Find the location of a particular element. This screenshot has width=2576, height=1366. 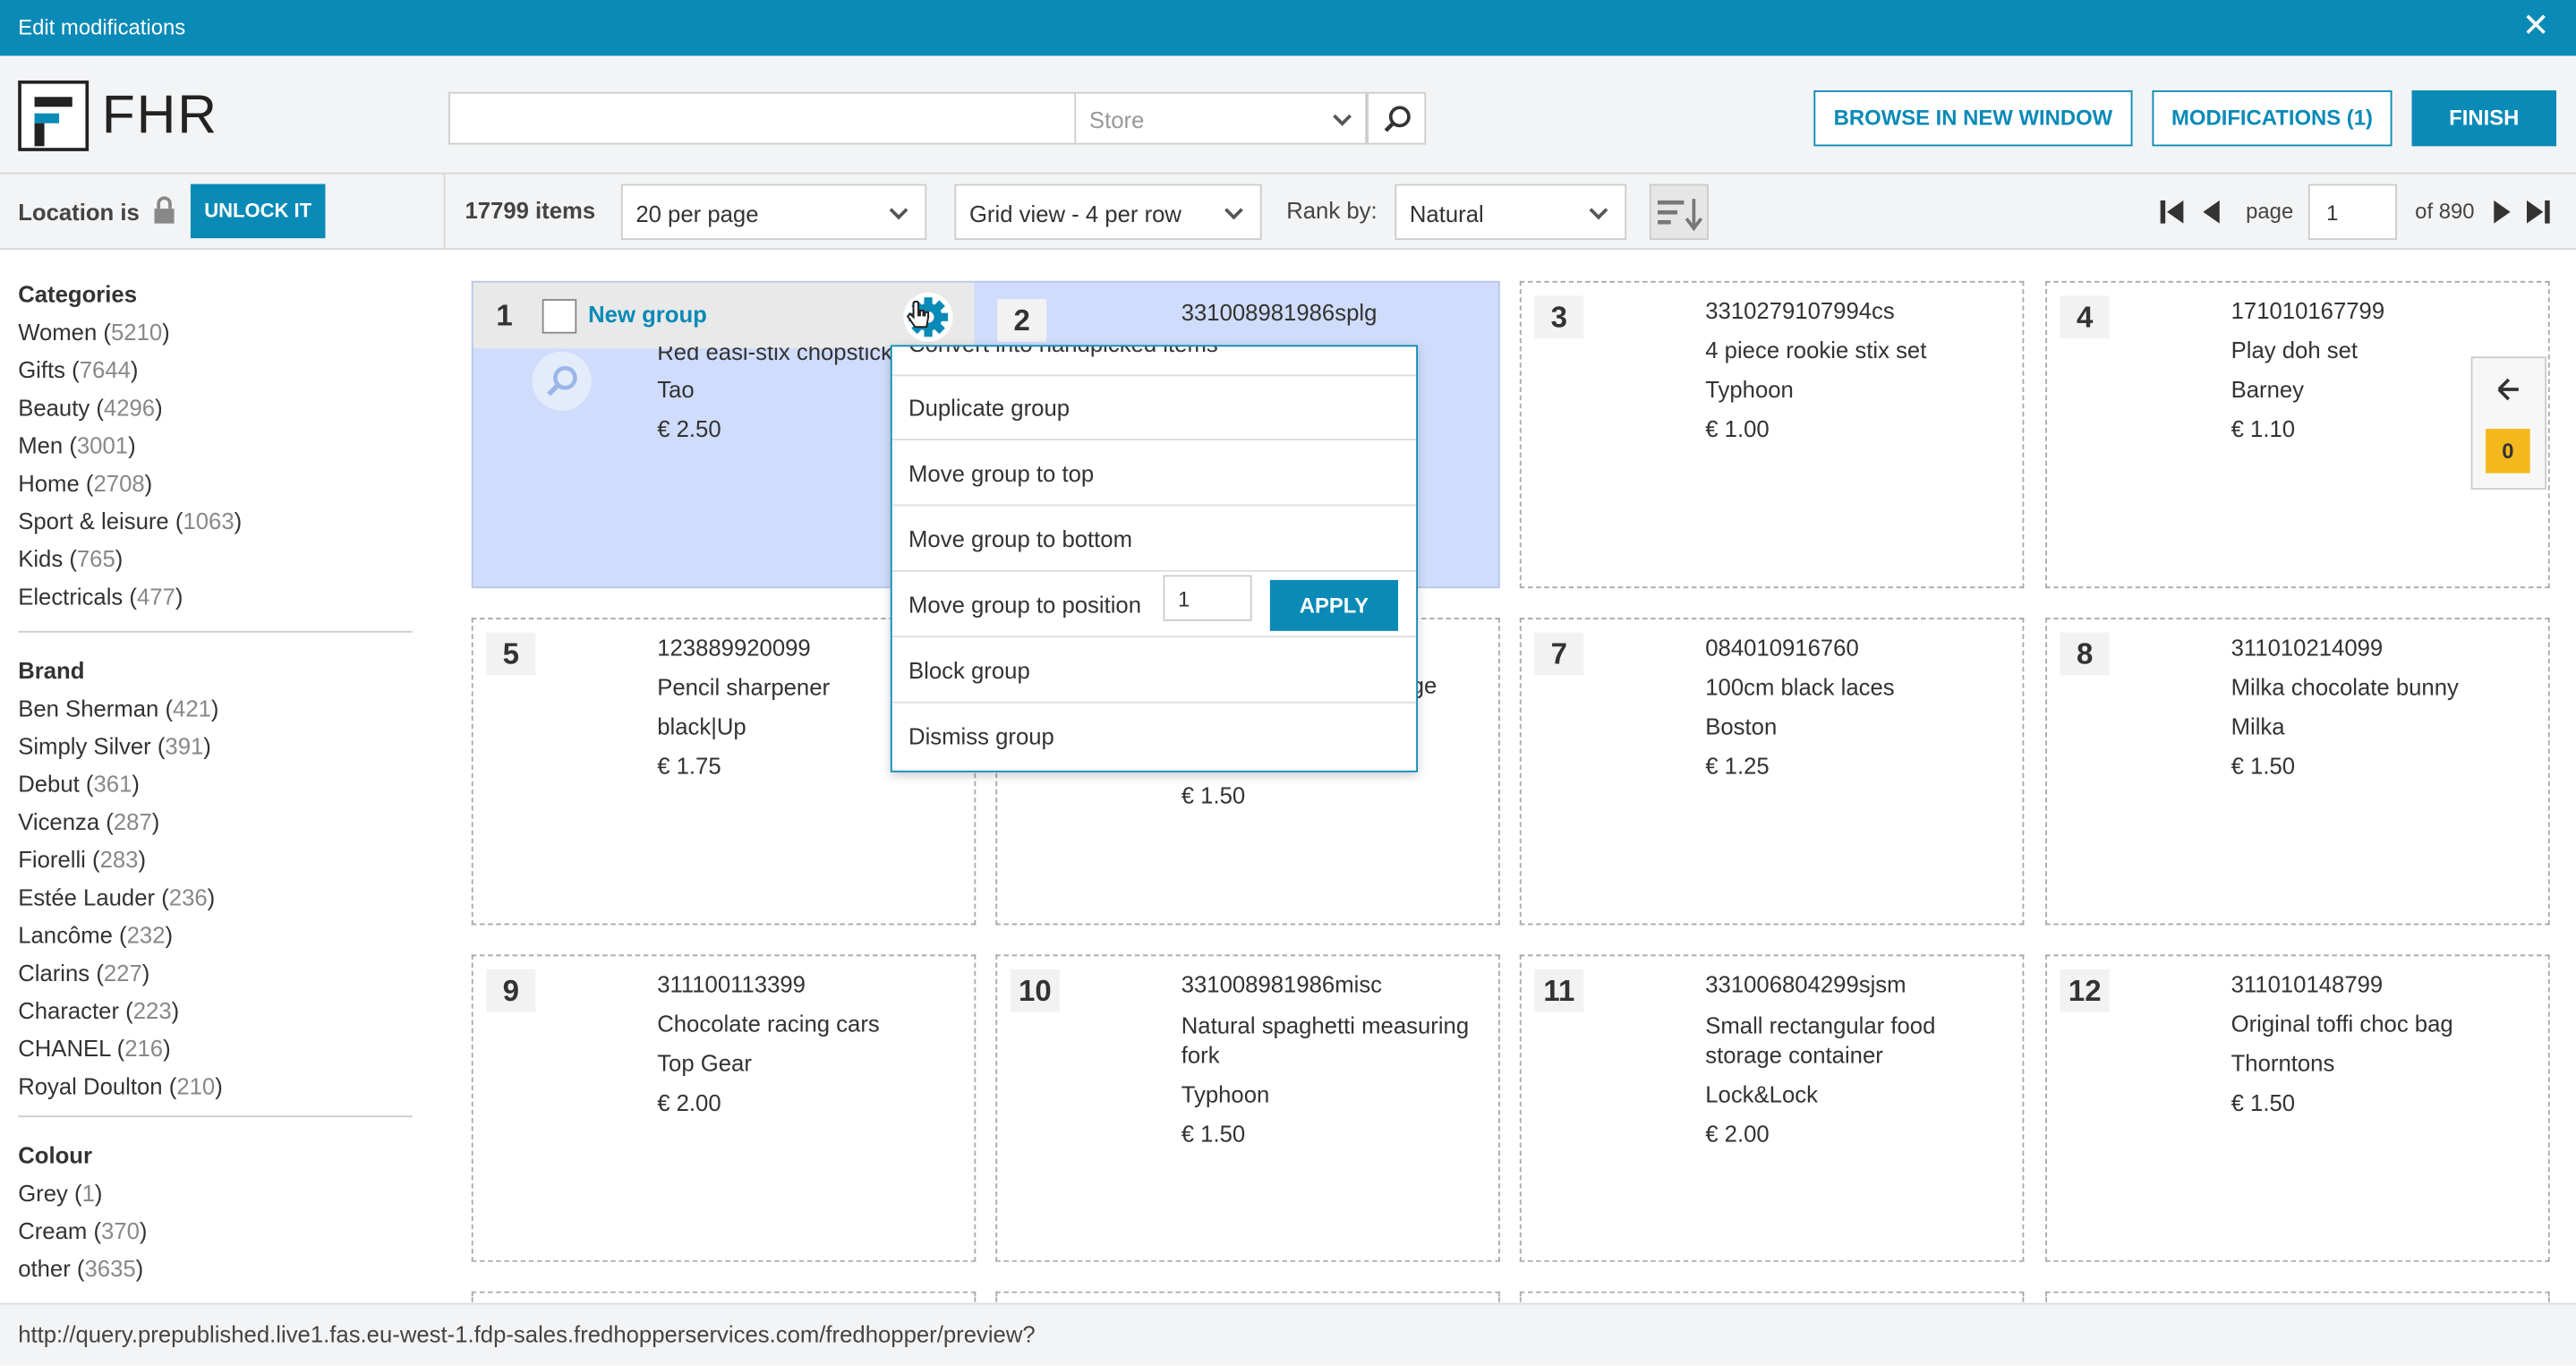

close-icon: ✕ is located at coordinates (2536, 26).